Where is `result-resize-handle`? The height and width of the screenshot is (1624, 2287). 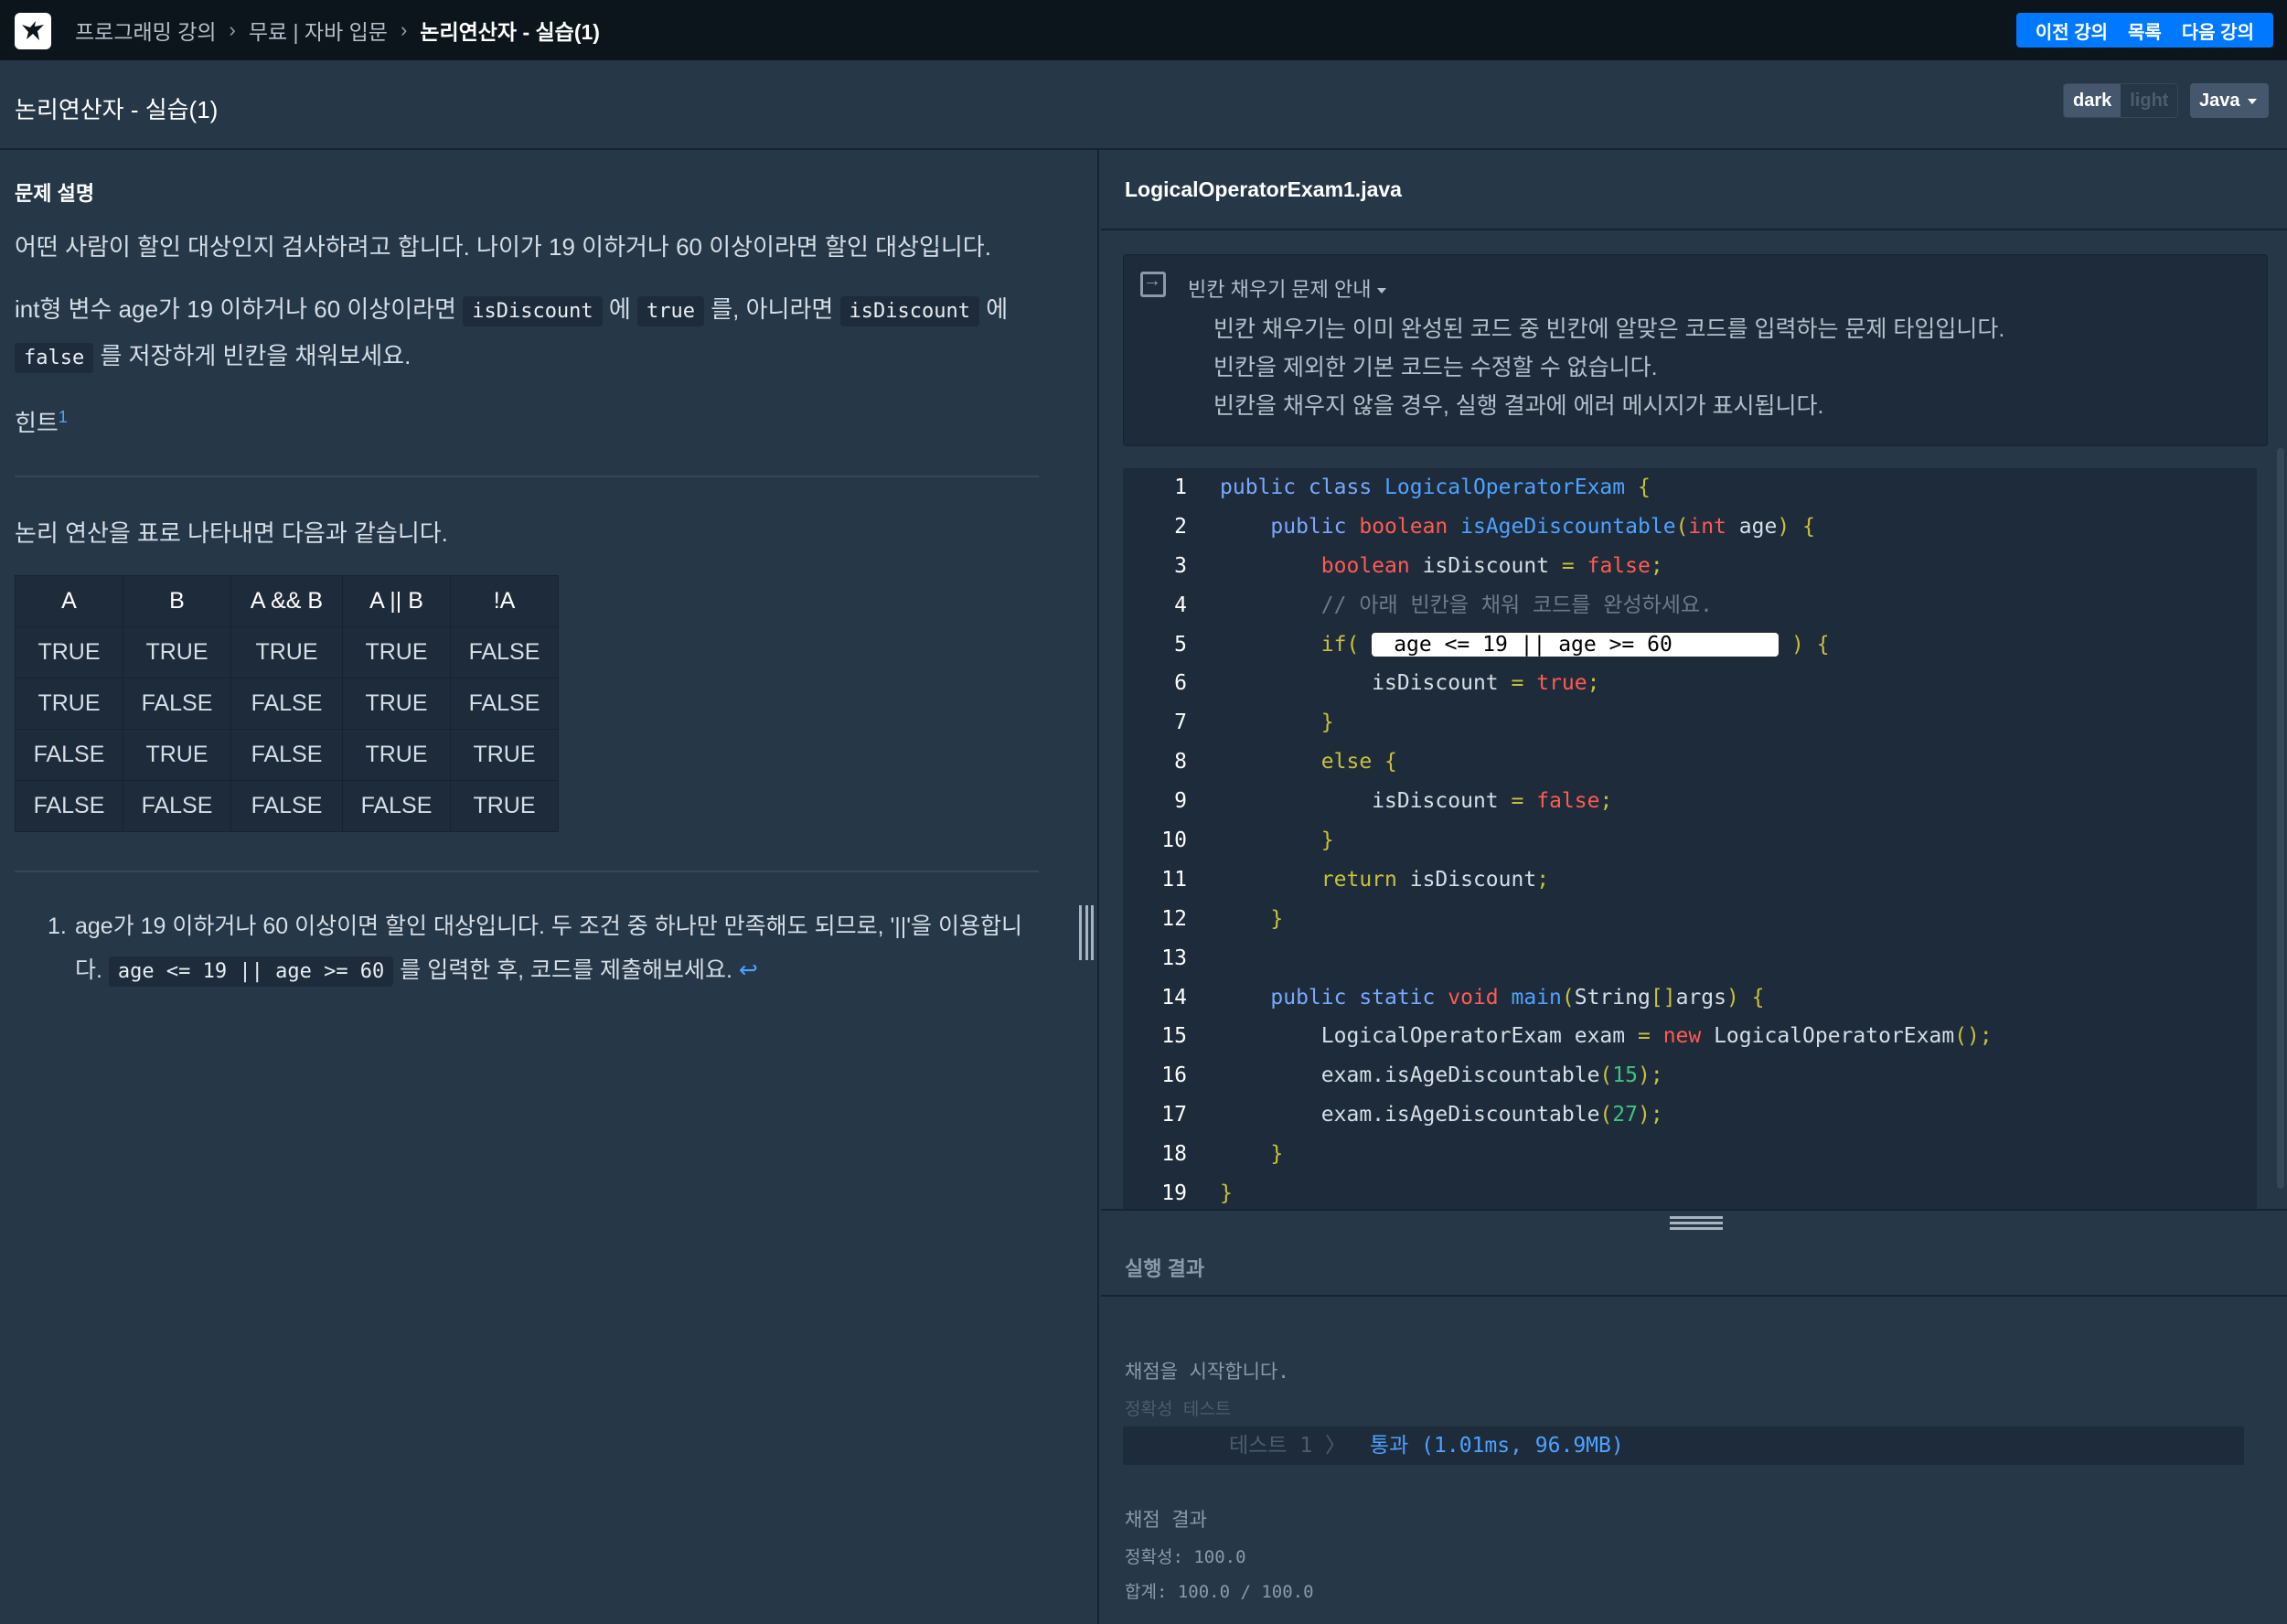 result-resize-handle is located at coordinates (1696, 1223).